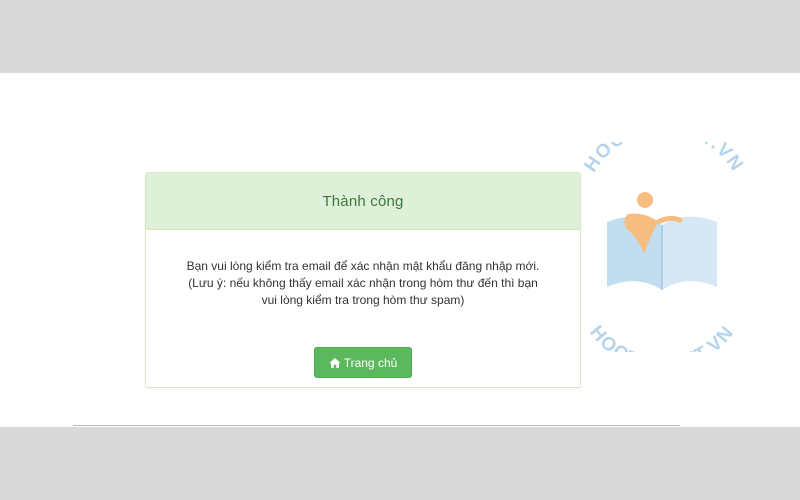 This screenshot has width=800, height=500. I want to click on hoctot-watermark-logo: HOCTOT.NET.VN HOCTOT.NET.VN, so click(662, 247).